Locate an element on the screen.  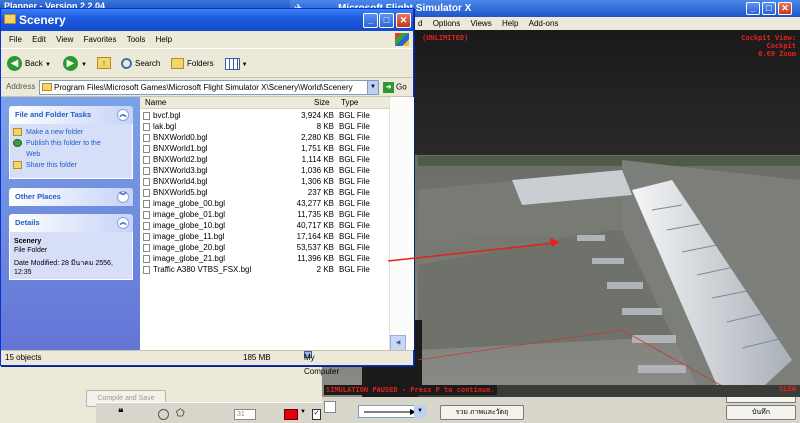
quote-icon: ❝ is located at coordinates (120, 413).